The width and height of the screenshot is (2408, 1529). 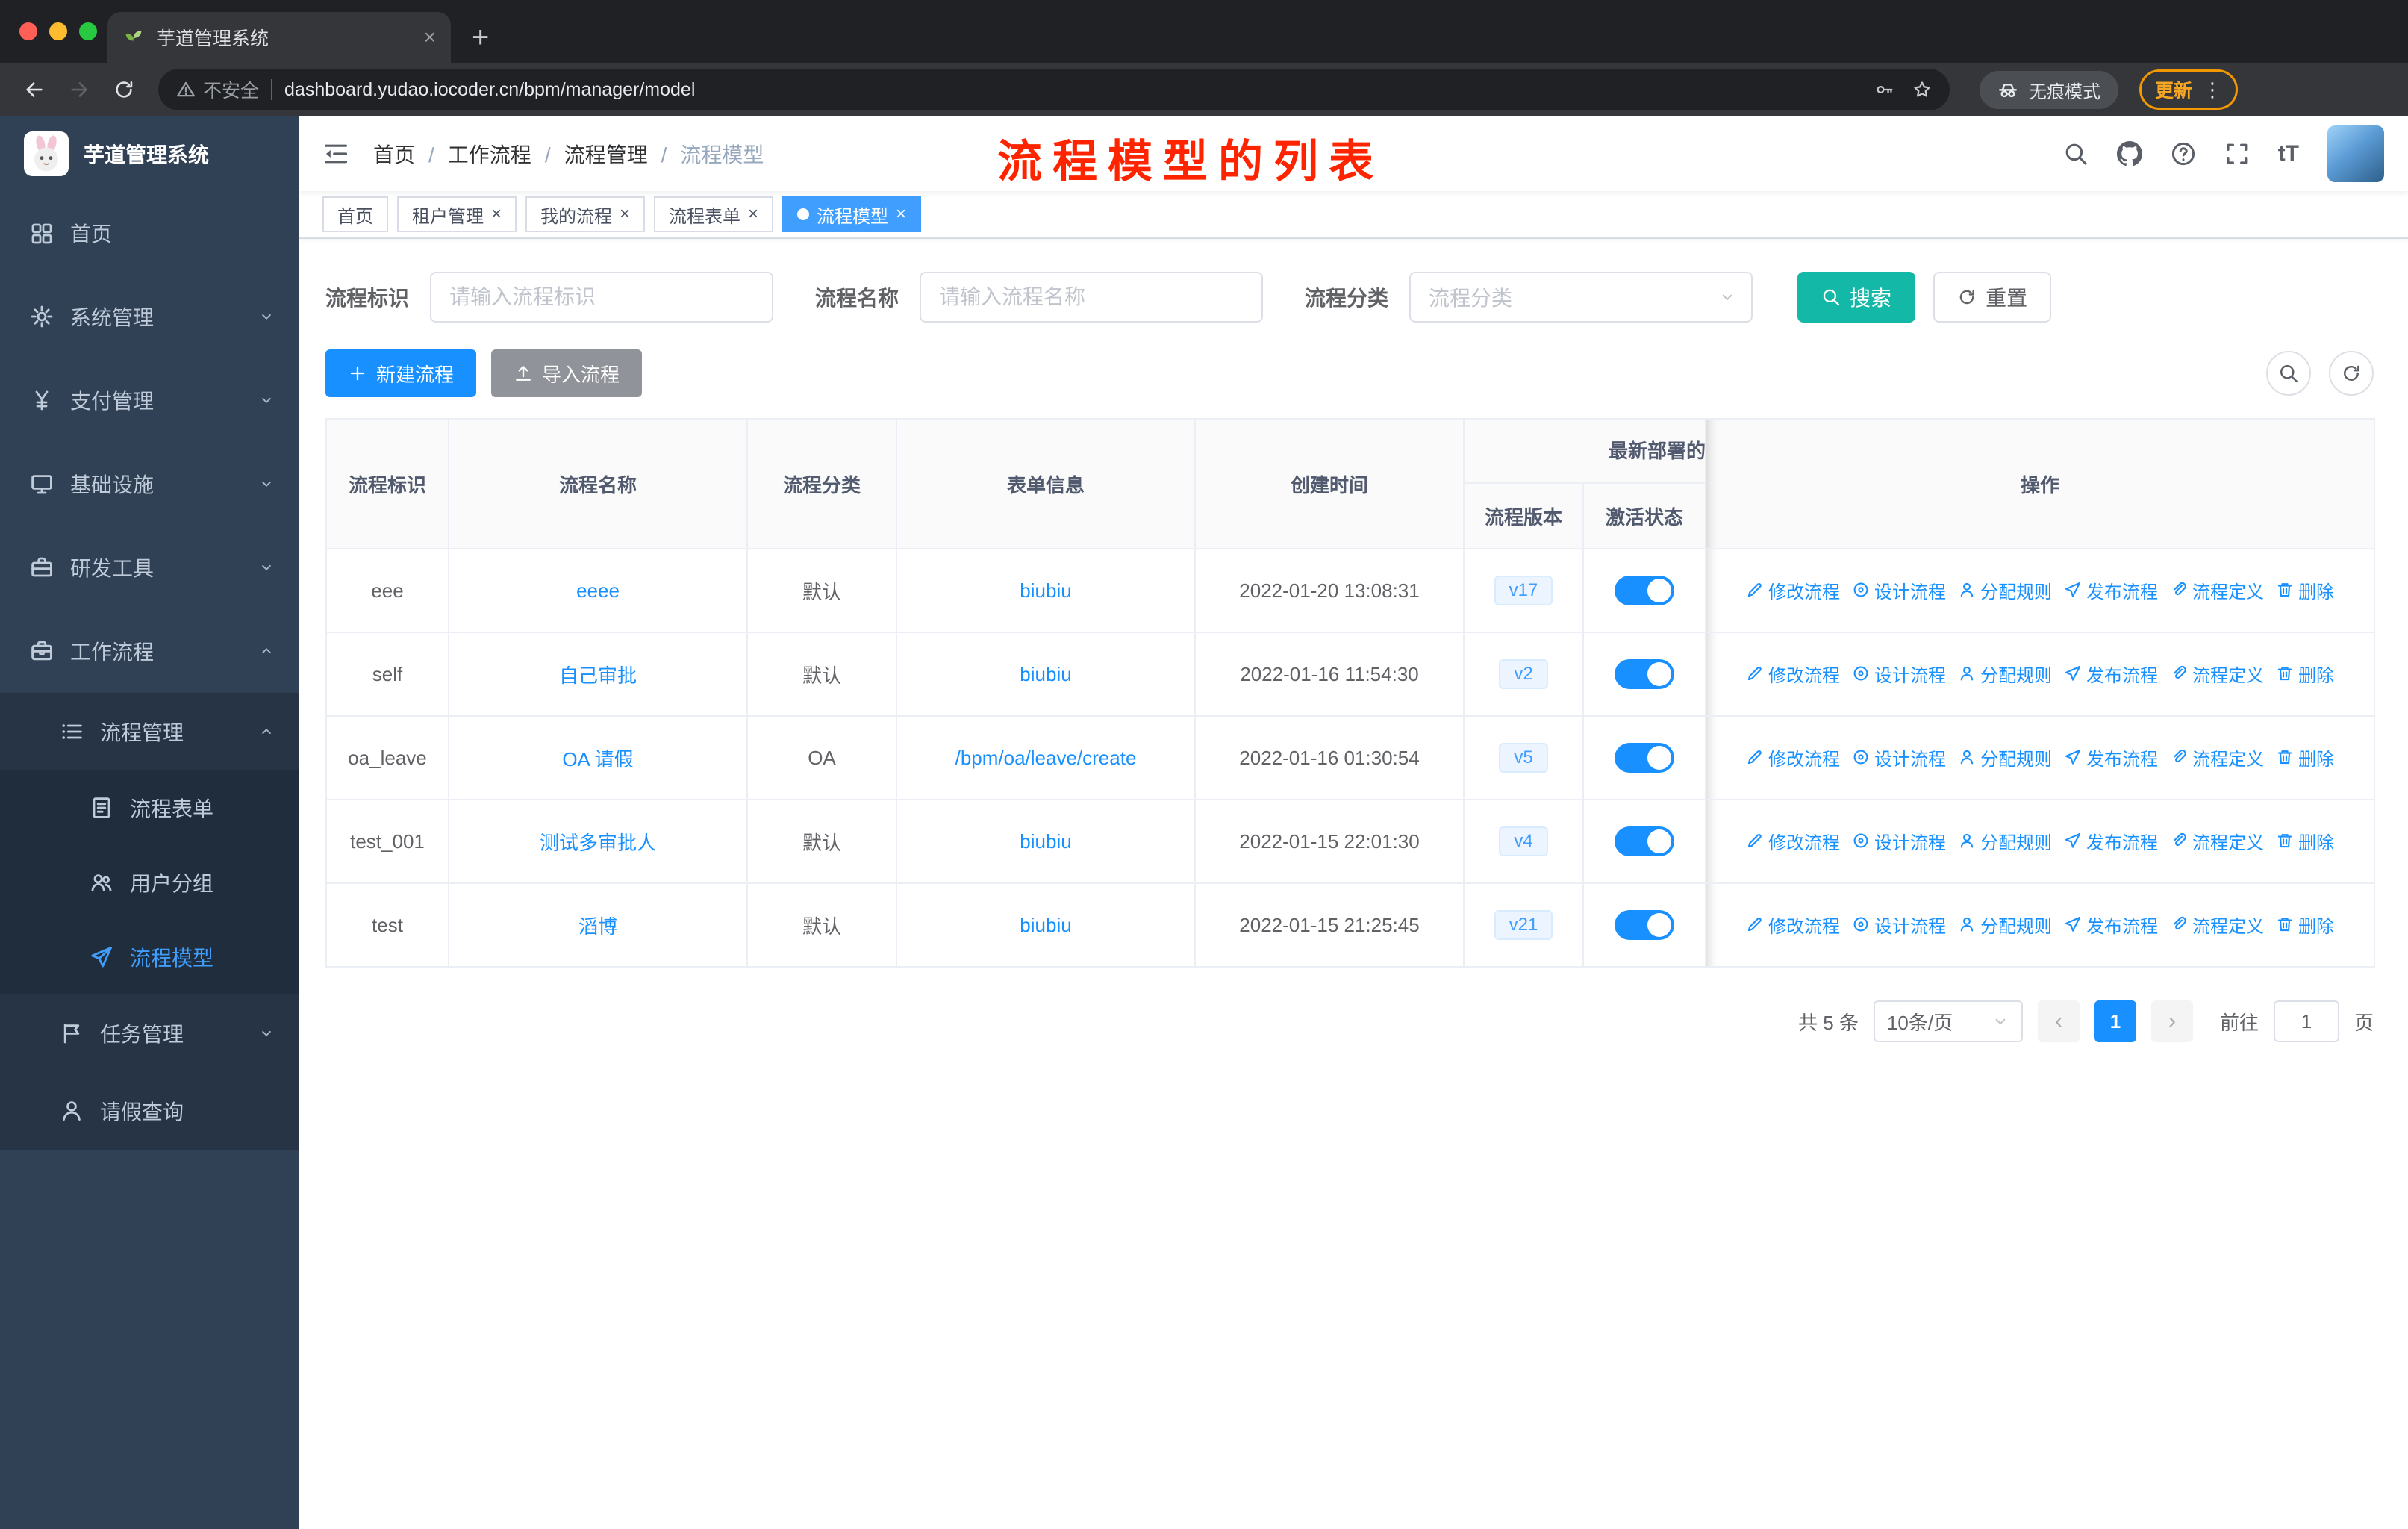 What do you see at coordinates (597, 927) in the screenshot?
I see `process-name-link: 滔博` at bounding box center [597, 927].